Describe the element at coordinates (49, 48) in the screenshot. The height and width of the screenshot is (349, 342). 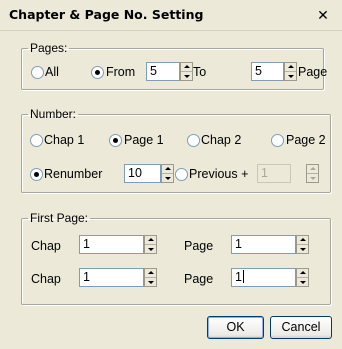
I see `pages-legend: Pages:` at that location.